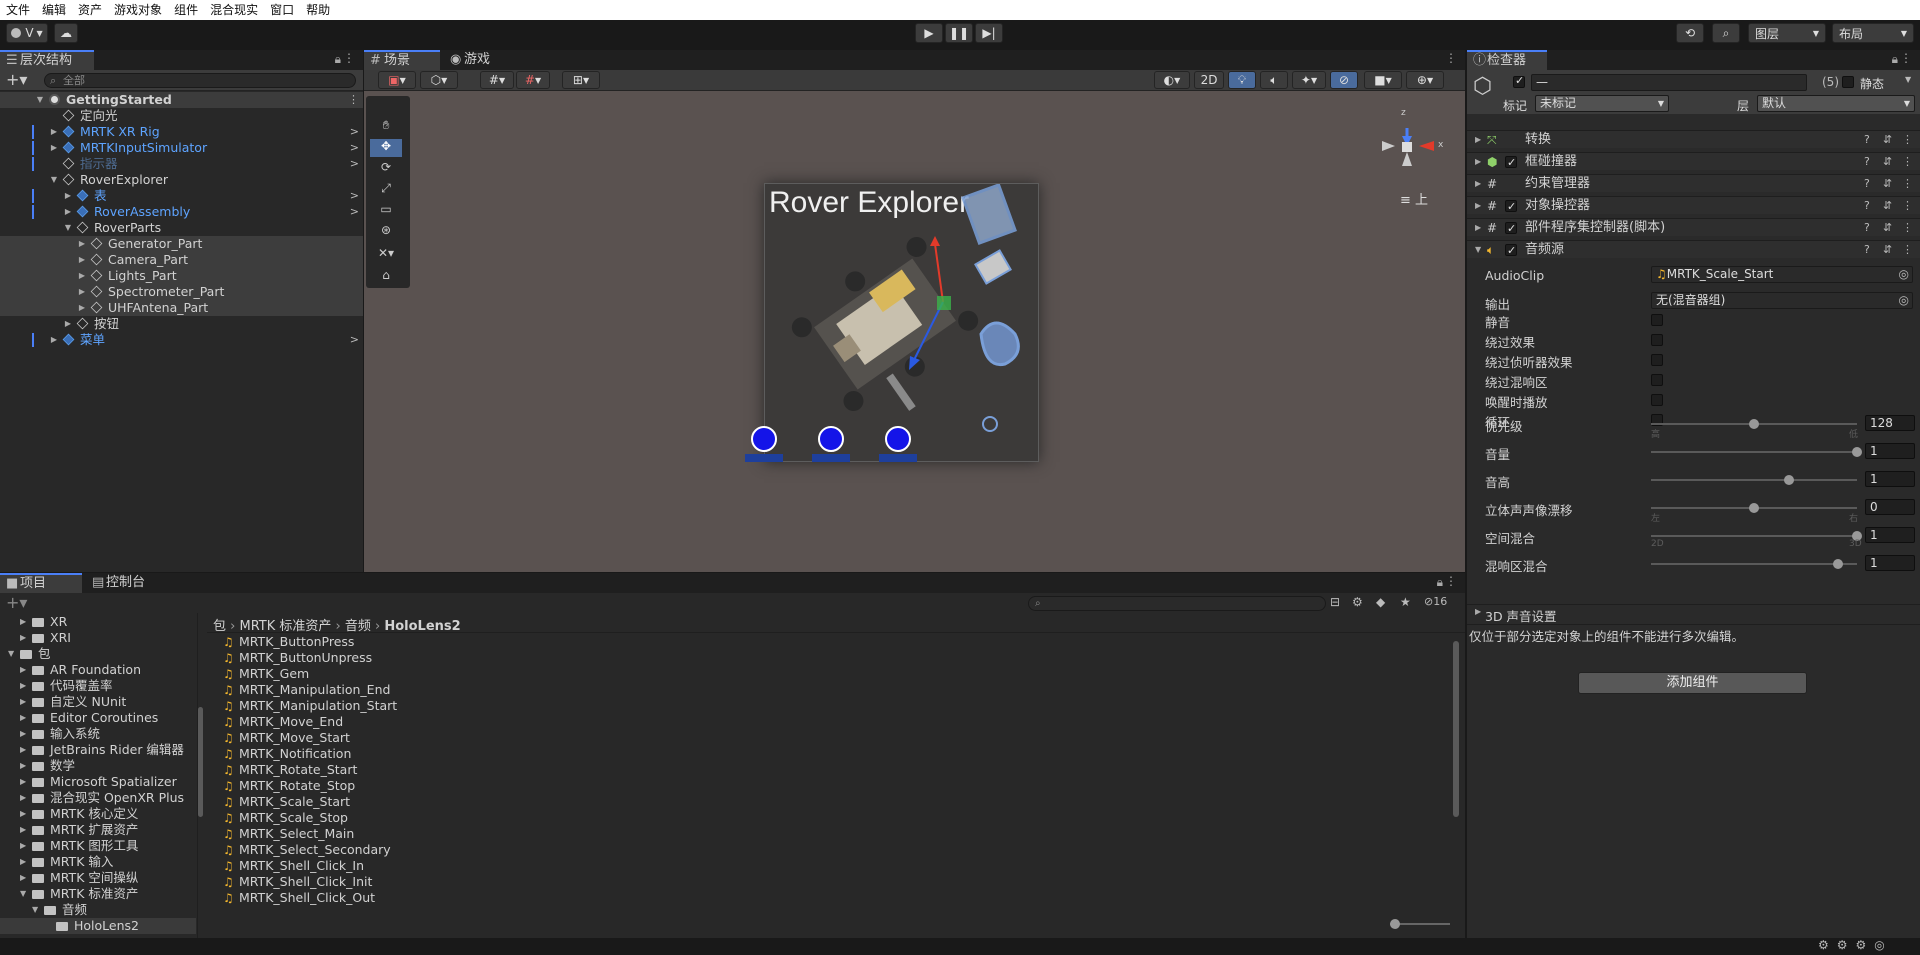 The image size is (1920, 955). I want to click on tab-scene: # 场景, so click(402, 60).